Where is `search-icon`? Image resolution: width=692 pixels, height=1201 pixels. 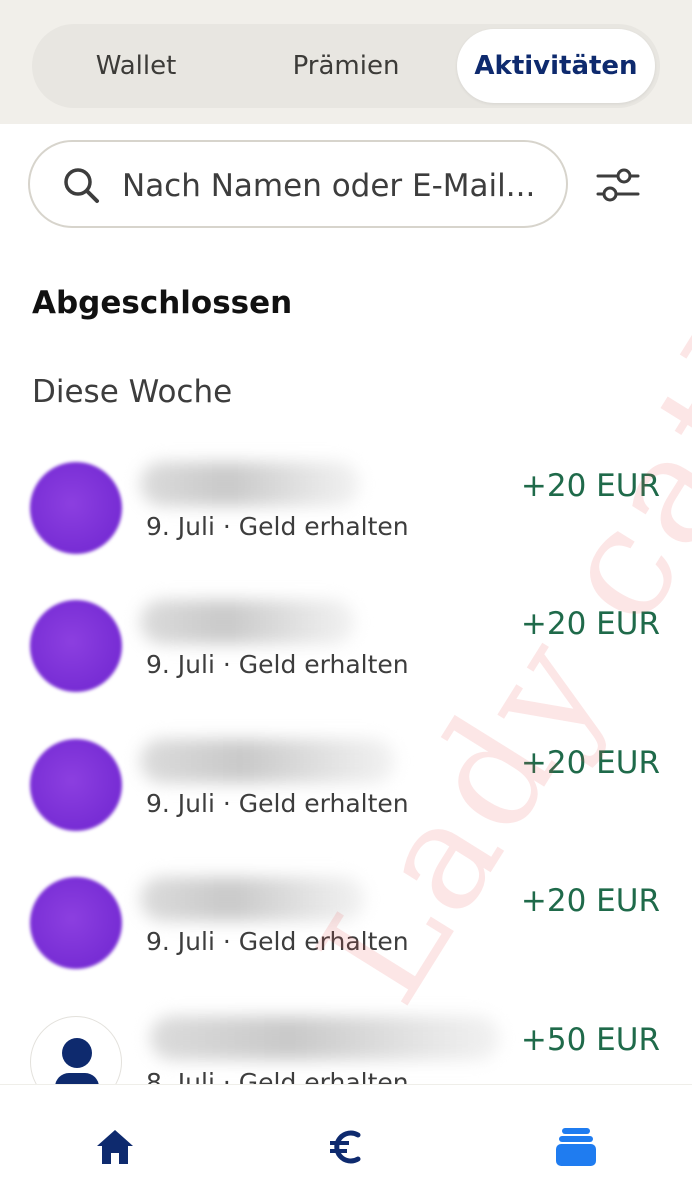
search-icon is located at coordinates (81, 185).